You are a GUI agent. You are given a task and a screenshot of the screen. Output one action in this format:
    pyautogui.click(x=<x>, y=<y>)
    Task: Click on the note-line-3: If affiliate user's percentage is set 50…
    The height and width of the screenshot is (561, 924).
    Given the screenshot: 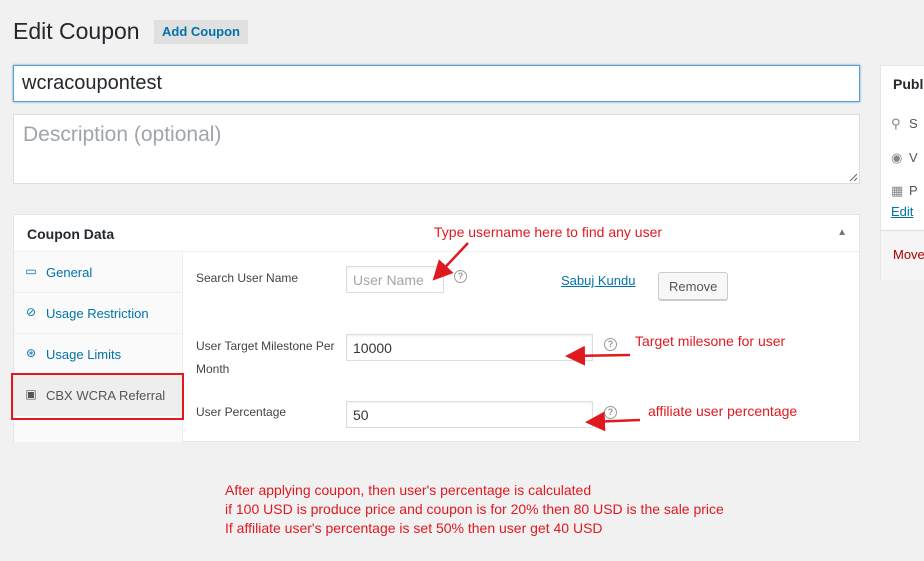 What is the action you would take?
    pyautogui.click(x=414, y=528)
    